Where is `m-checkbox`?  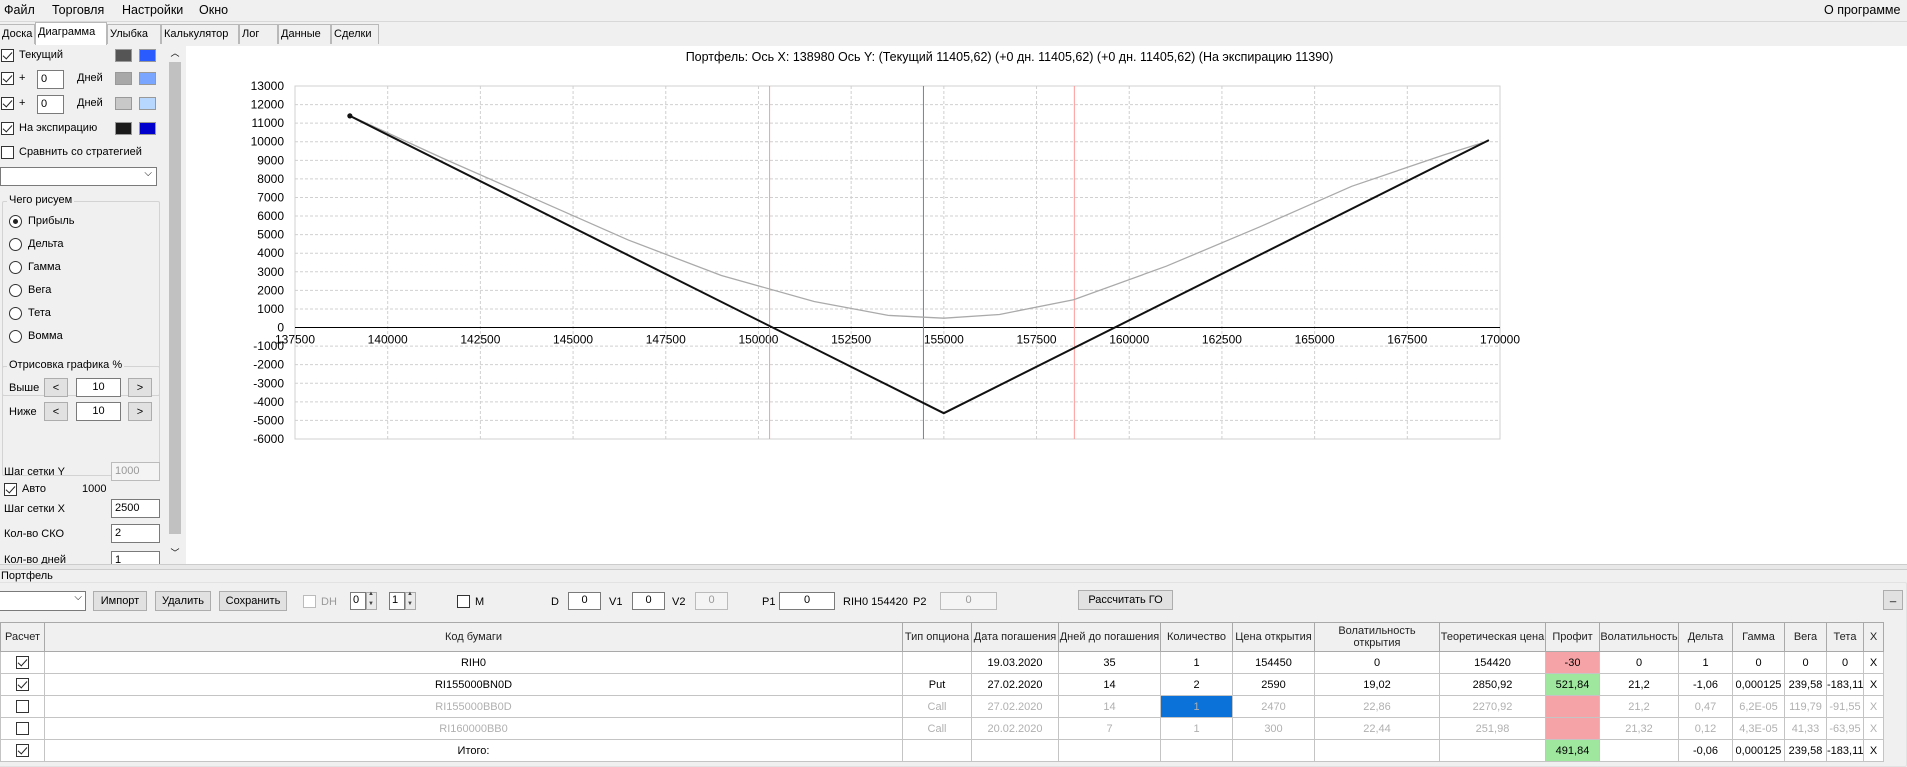 m-checkbox is located at coordinates (463, 601).